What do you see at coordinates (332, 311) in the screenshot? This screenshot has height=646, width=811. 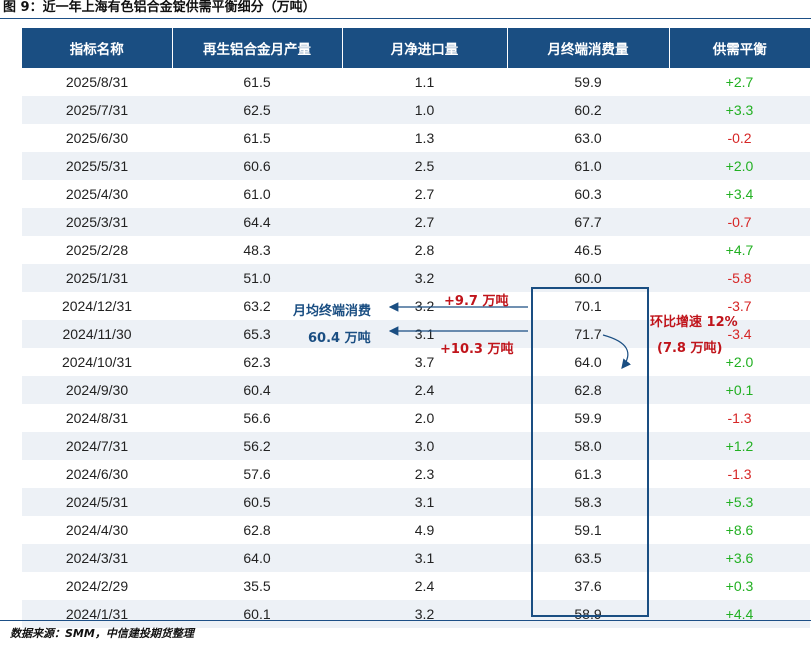 I see `avg-consumption-label: 月均终端消费` at bounding box center [332, 311].